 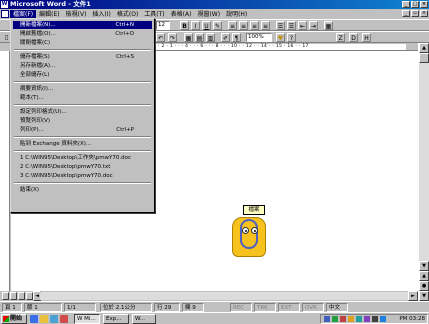 What do you see at coordinates (82, 176) in the screenshot?
I see `menu-recent-file-3: 3 C:\WIN95\Desktop\pmwY70.doc` at bounding box center [82, 176].